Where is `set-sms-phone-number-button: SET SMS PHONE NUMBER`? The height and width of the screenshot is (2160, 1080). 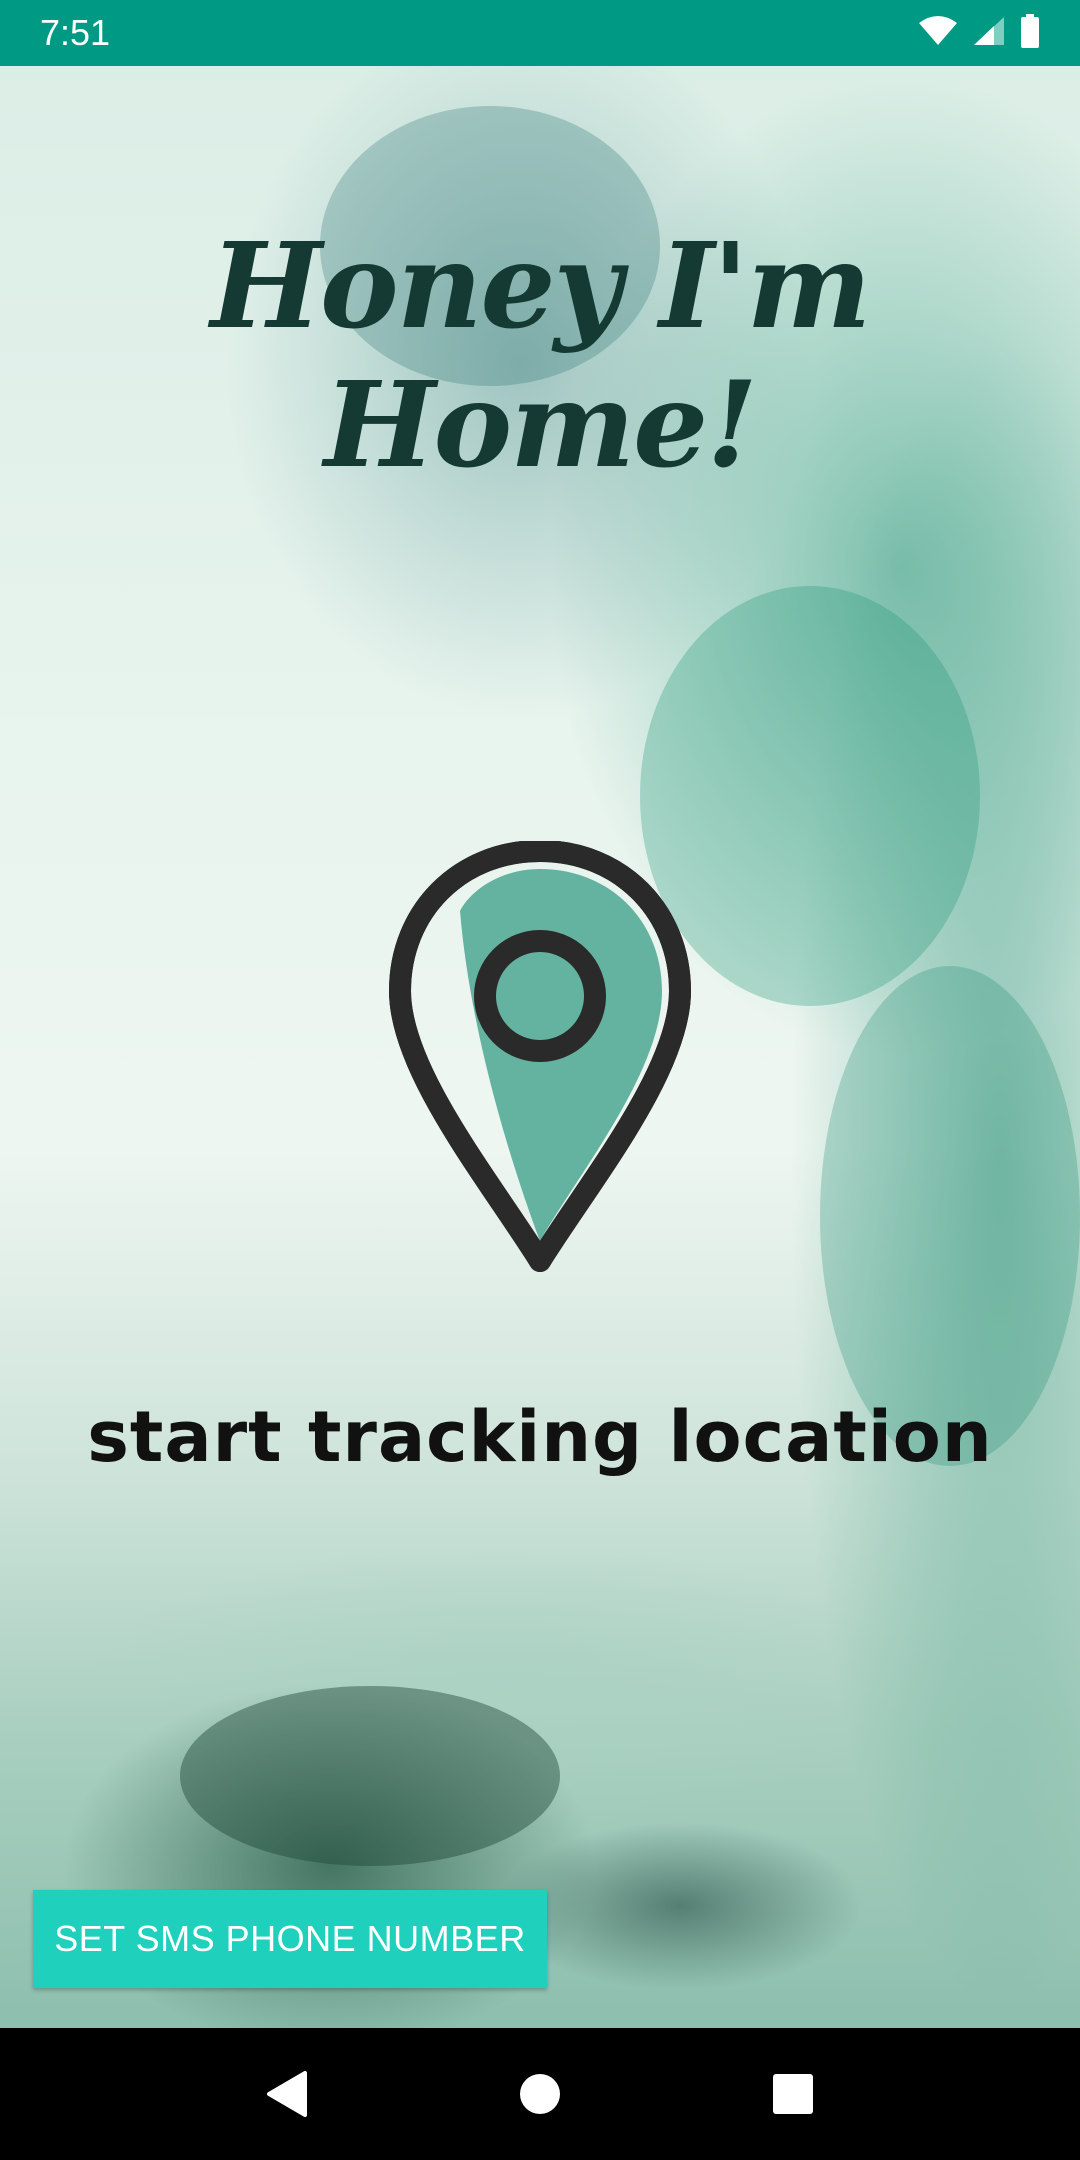
set-sms-phone-number-button: SET SMS PHONE NUMBER is located at coordinates (290, 1939).